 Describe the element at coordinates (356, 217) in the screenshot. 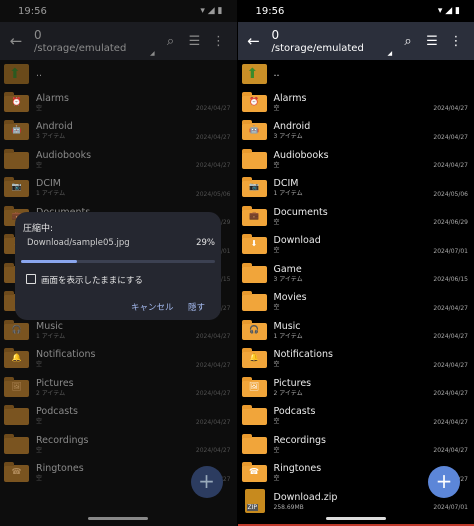

I see `folder-row: 💼Documents空2024/06/29` at that location.